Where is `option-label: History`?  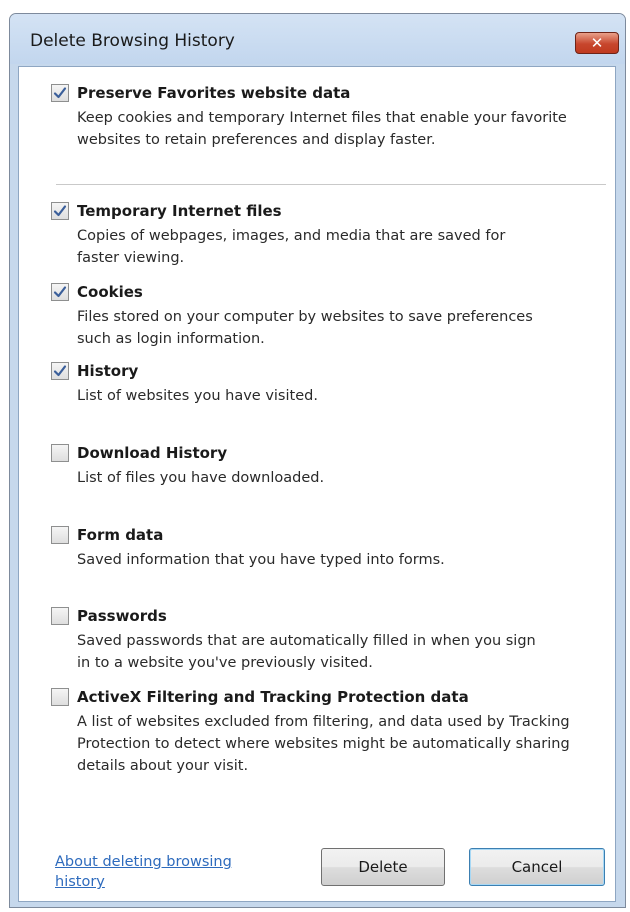 option-label: History is located at coordinates (108, 371).